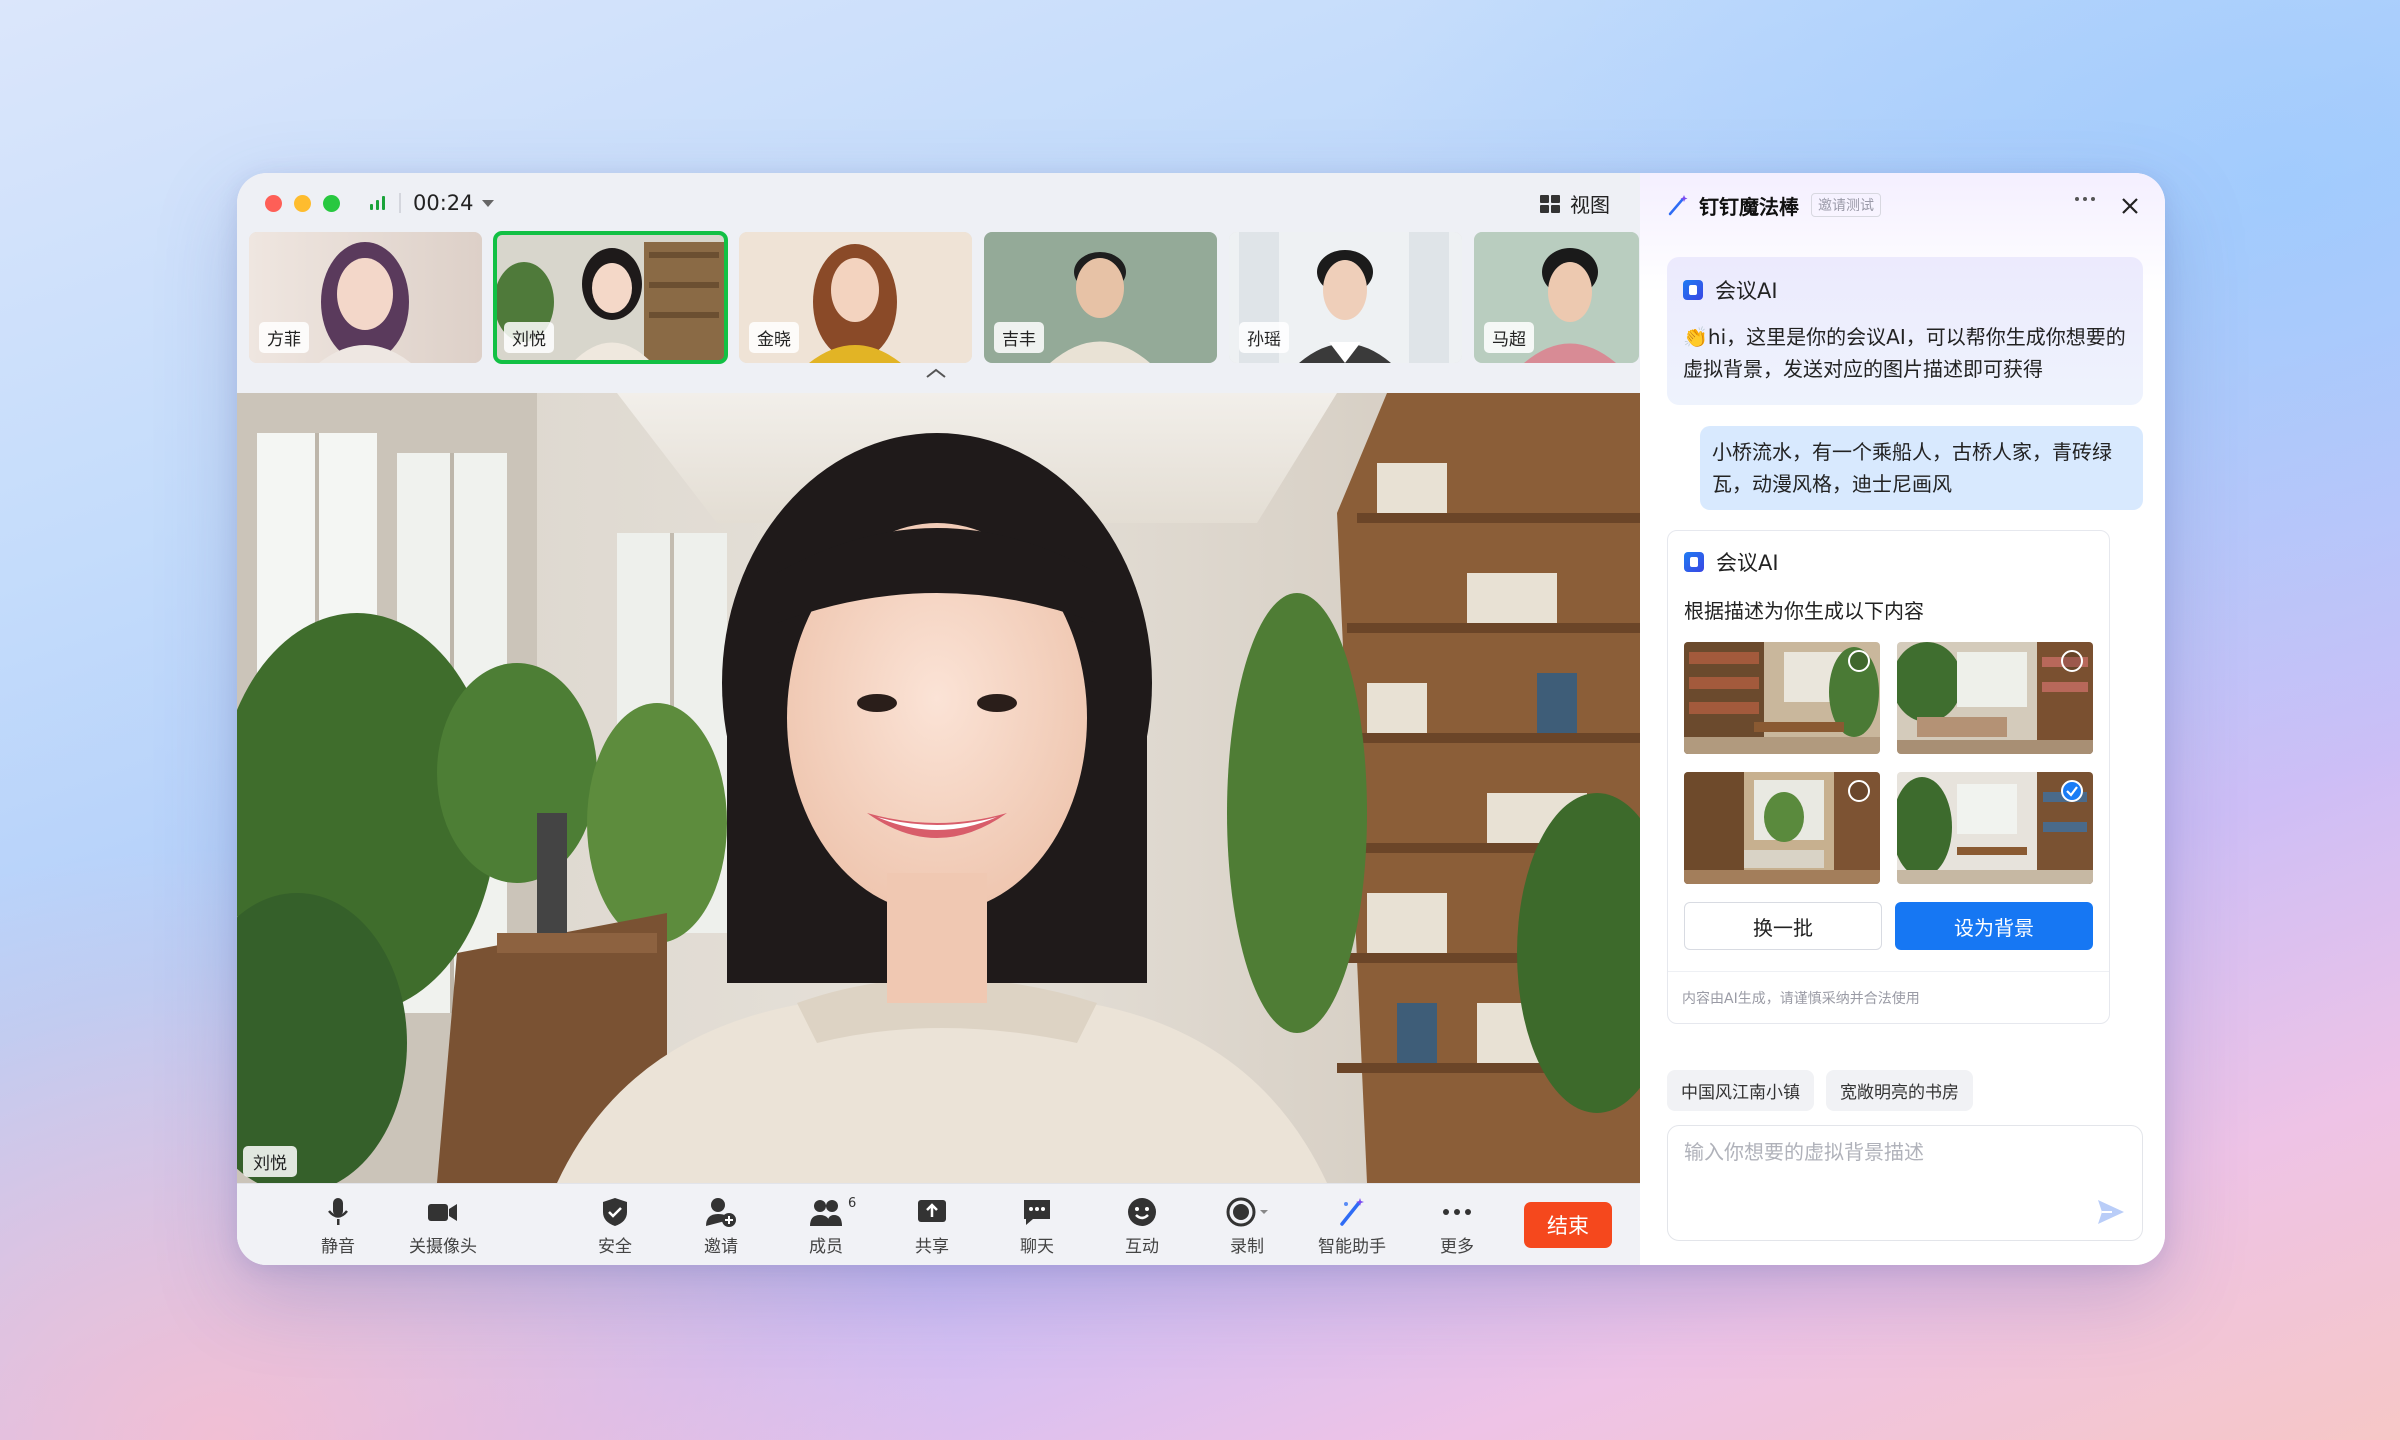 Image resolution: width=2400 pixels, height=1440 pixels. What do you see at coordinates (1902, 205) in the screenshot?
I see `panel-header: 钉钉魔法棒 邀请测试` at bounding box center [1902, 205].